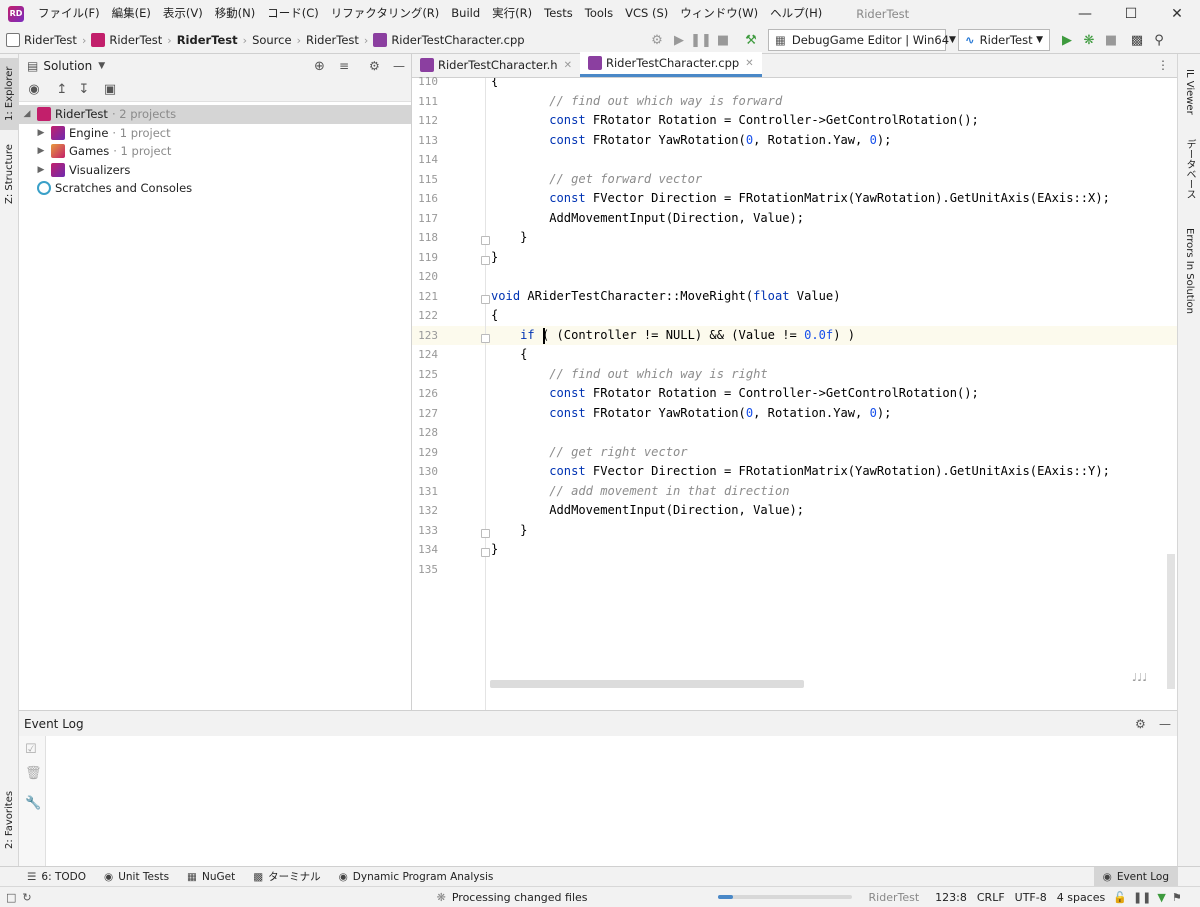  Describe the element at coordinates (558, 13) in the screenshot. I see `menu-item: Tests` at that location.